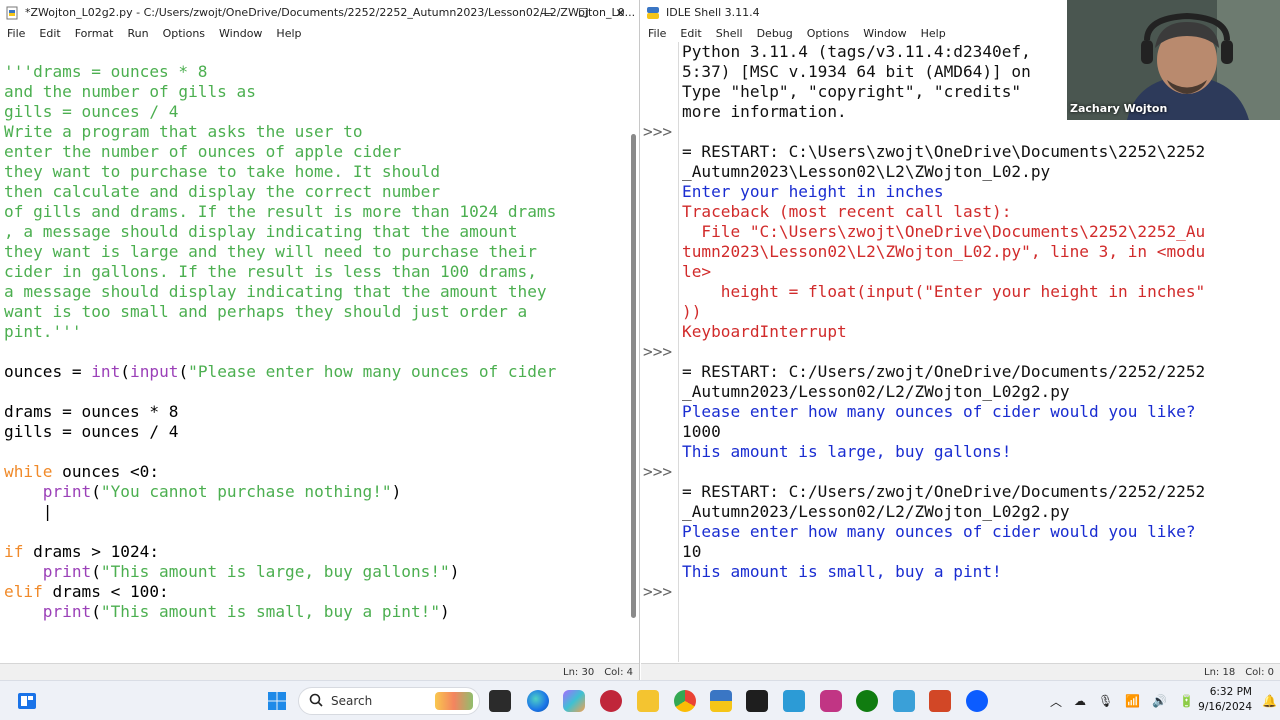  What do you see at coordinates (842, 571) in the screenshot?
I see `shell-line: This amount is small, buy a pint!` at bounding box center [842, 571].